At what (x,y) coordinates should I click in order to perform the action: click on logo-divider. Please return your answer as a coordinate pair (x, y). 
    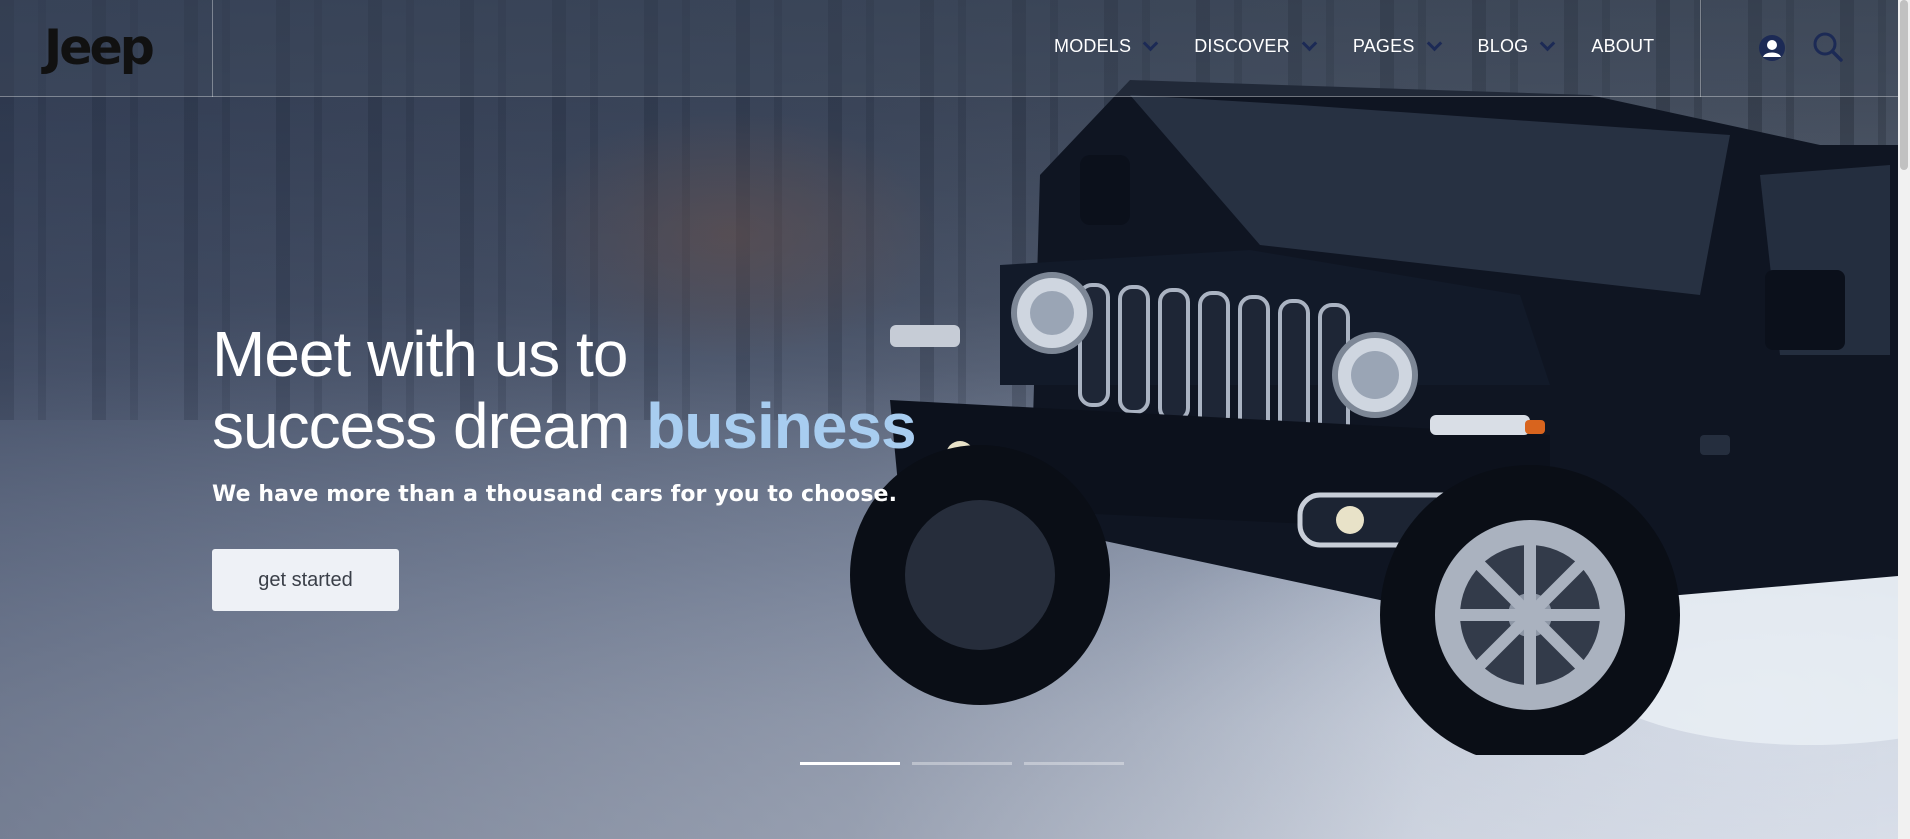
    Looking at the image, I should click on (212, 48).